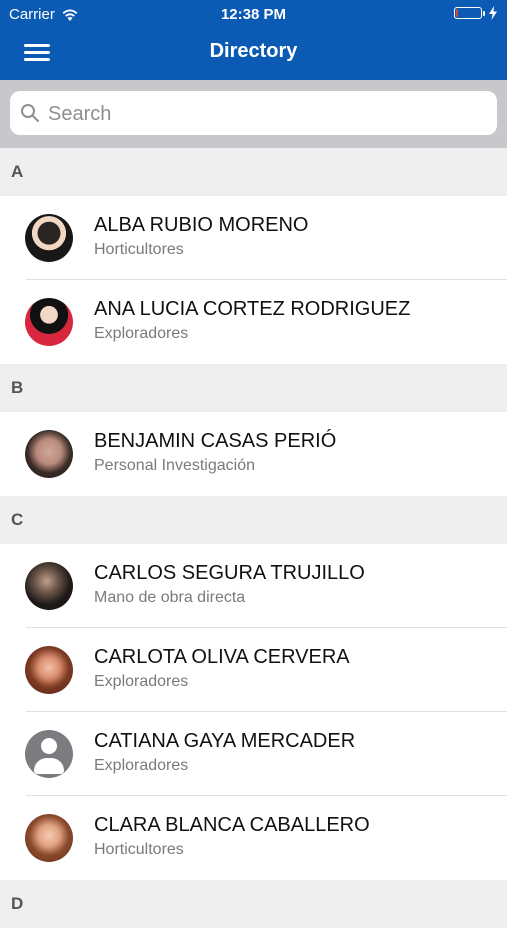  Describe the element at coordinates (253, 838) in the screenshot. I see `contact-row: CLARA BLANCA CABALLERO Horticultores` at that location.